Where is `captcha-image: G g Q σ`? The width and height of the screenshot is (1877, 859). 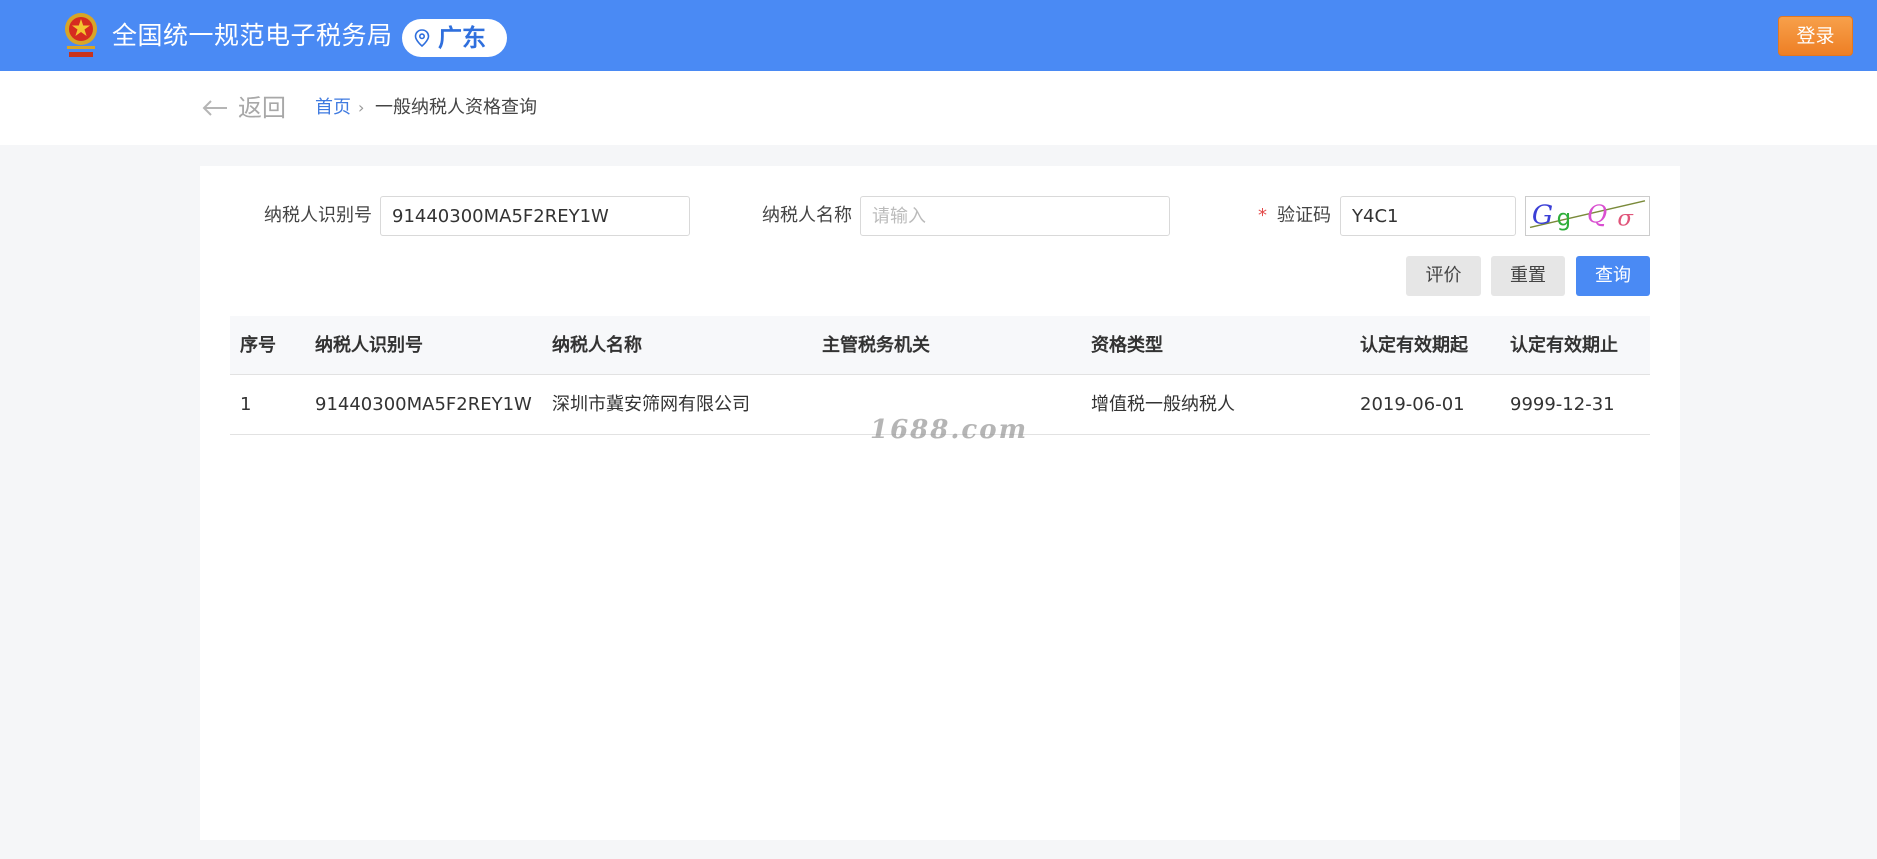
captcha-image: G g Q σ is located at coordinates (1587, 216).